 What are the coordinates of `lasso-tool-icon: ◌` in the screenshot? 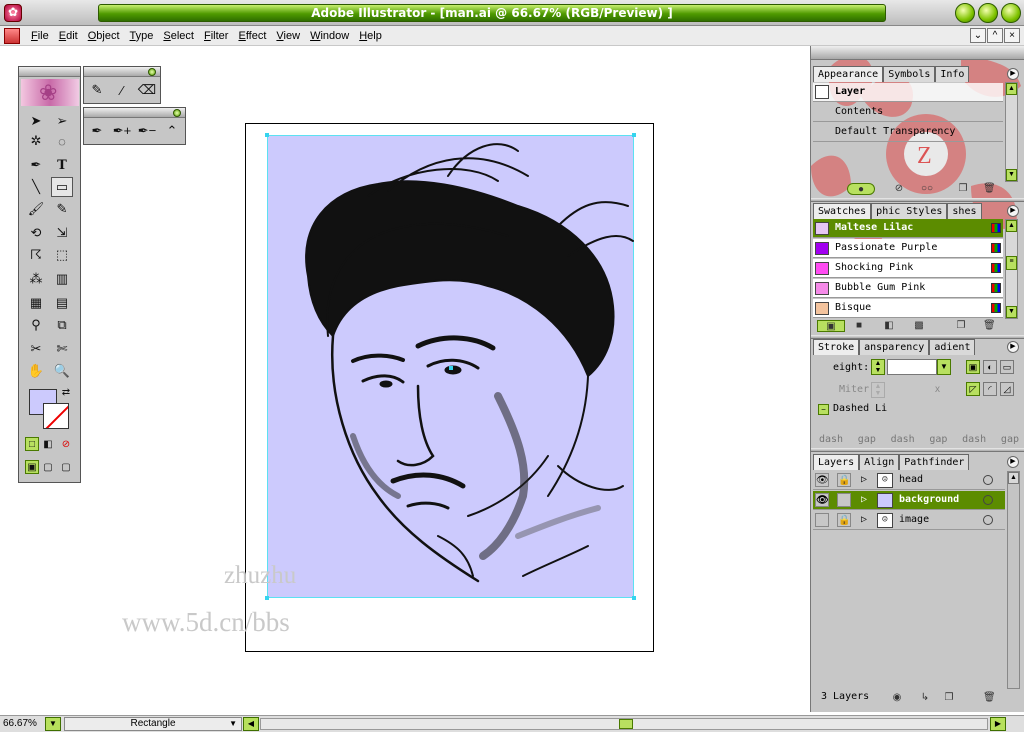 It's located at (62, 141).